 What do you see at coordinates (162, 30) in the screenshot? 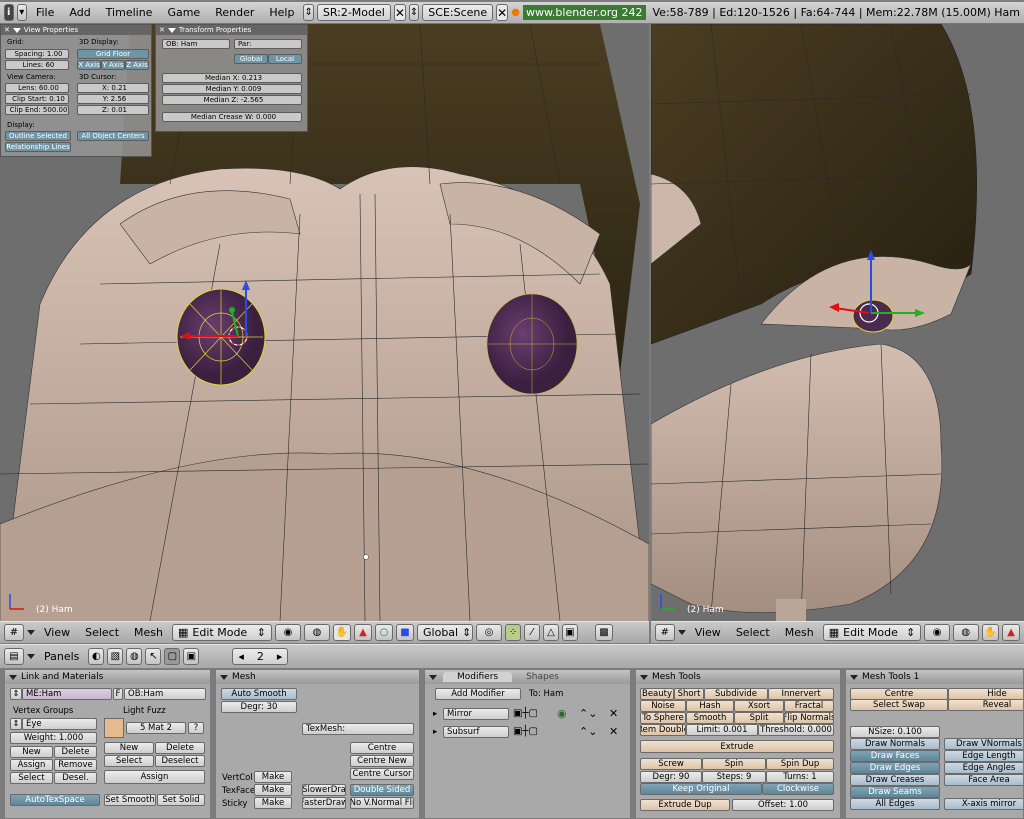
I see `panel-close-icon: ✕` at bounding box center [162, 30].